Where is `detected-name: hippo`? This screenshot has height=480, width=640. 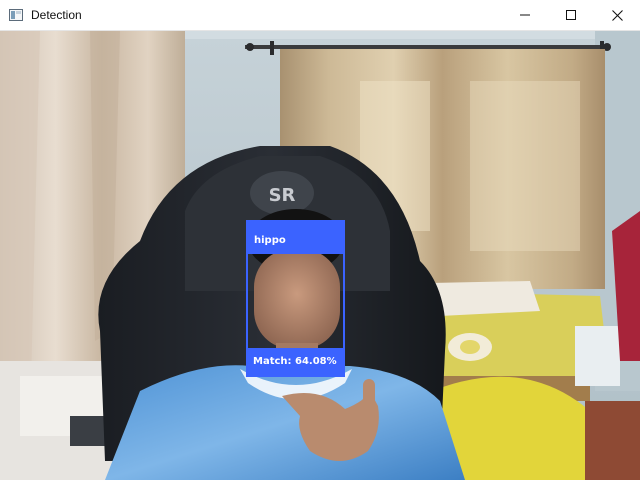
detected-name: hippo is located at coordinates (270, 240).